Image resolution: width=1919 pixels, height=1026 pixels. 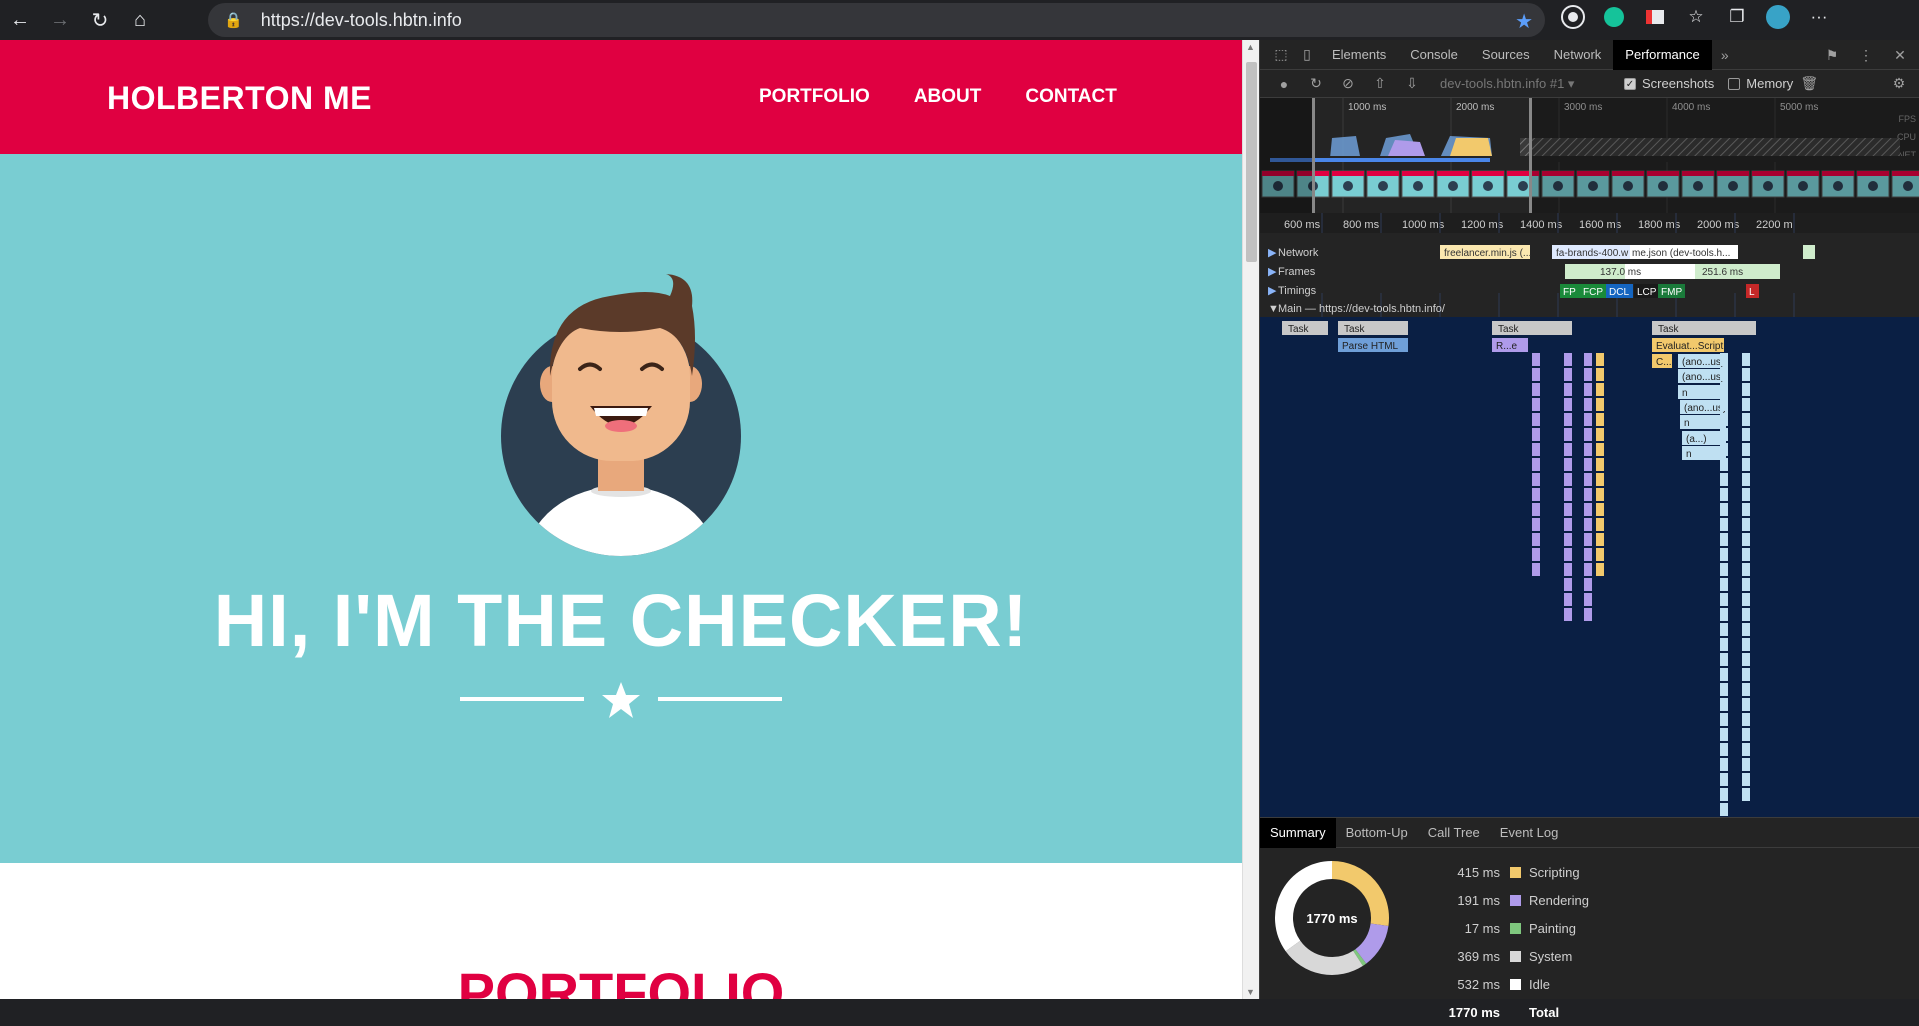 I want to click on device-toolbar-icon: ▯, so click(x=1307, y=54).